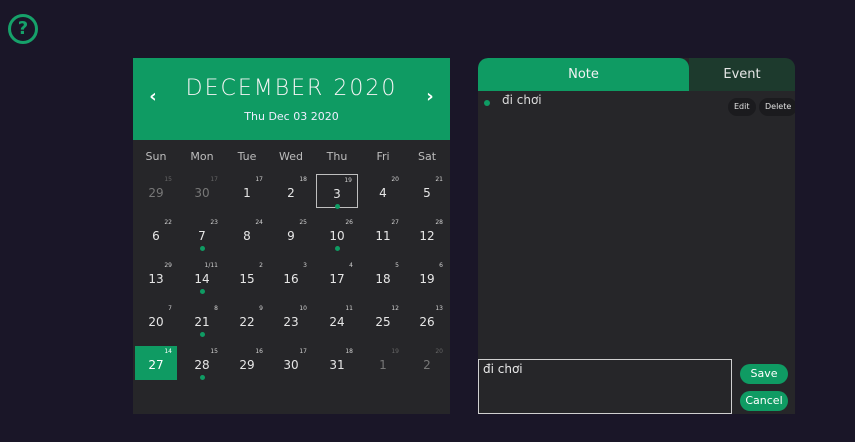  I want to click on day-number: 27, so click(156, 365).